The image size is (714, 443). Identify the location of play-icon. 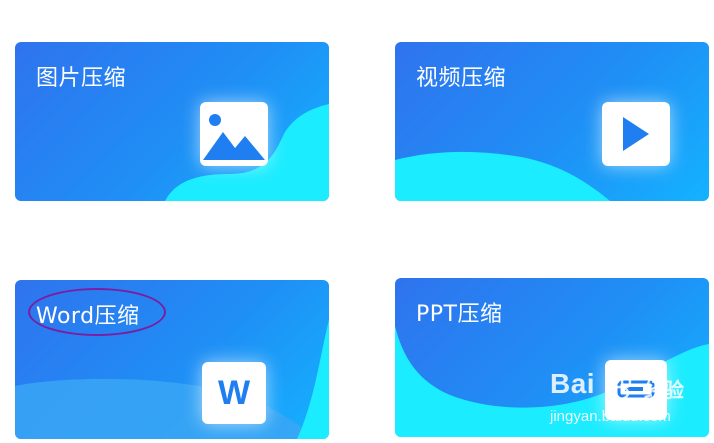
(636, 134).